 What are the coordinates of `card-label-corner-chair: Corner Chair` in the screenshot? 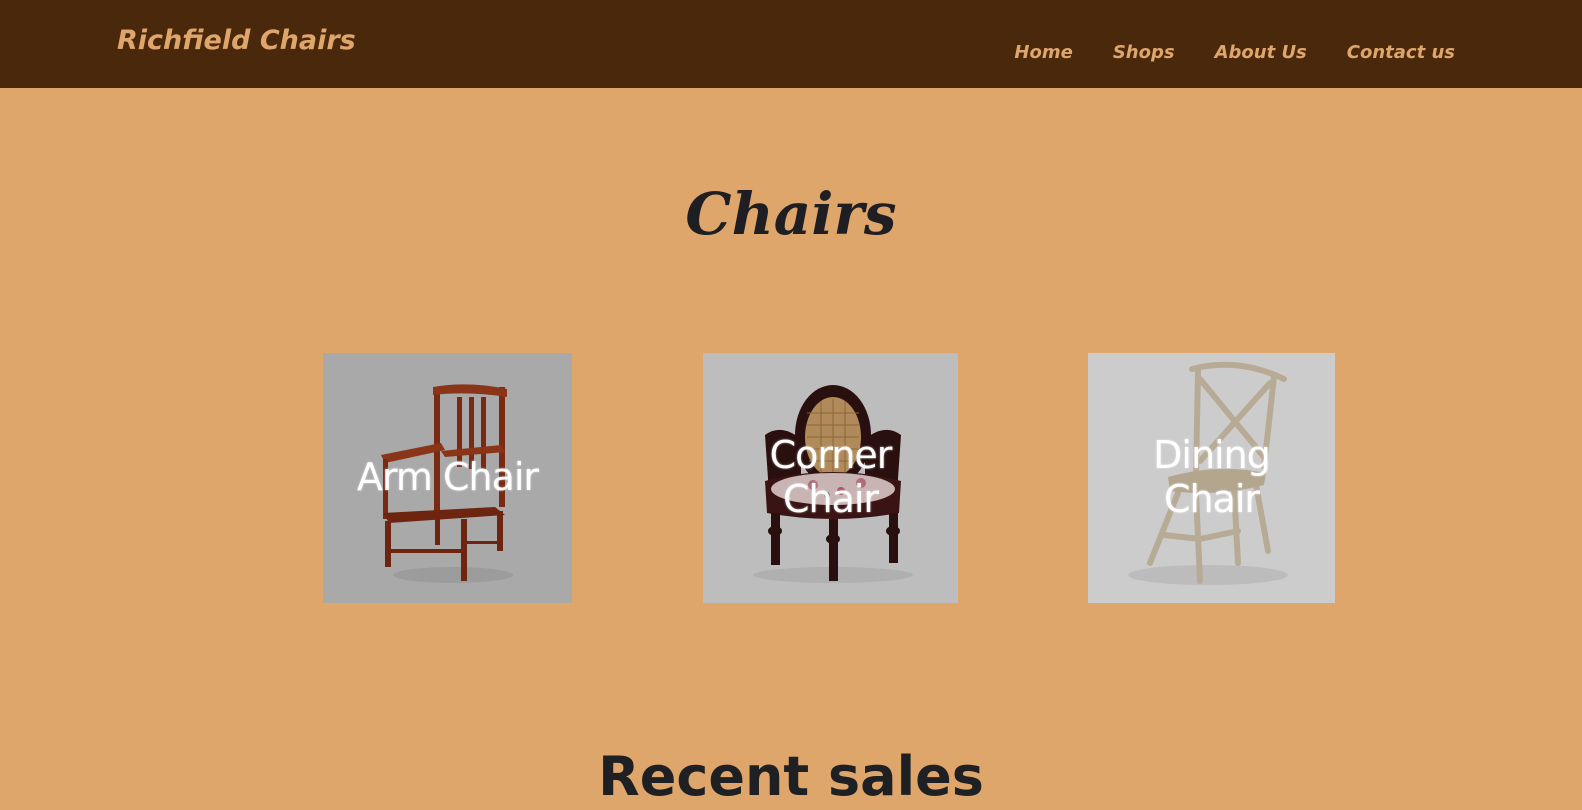 It's located at (831, 477).